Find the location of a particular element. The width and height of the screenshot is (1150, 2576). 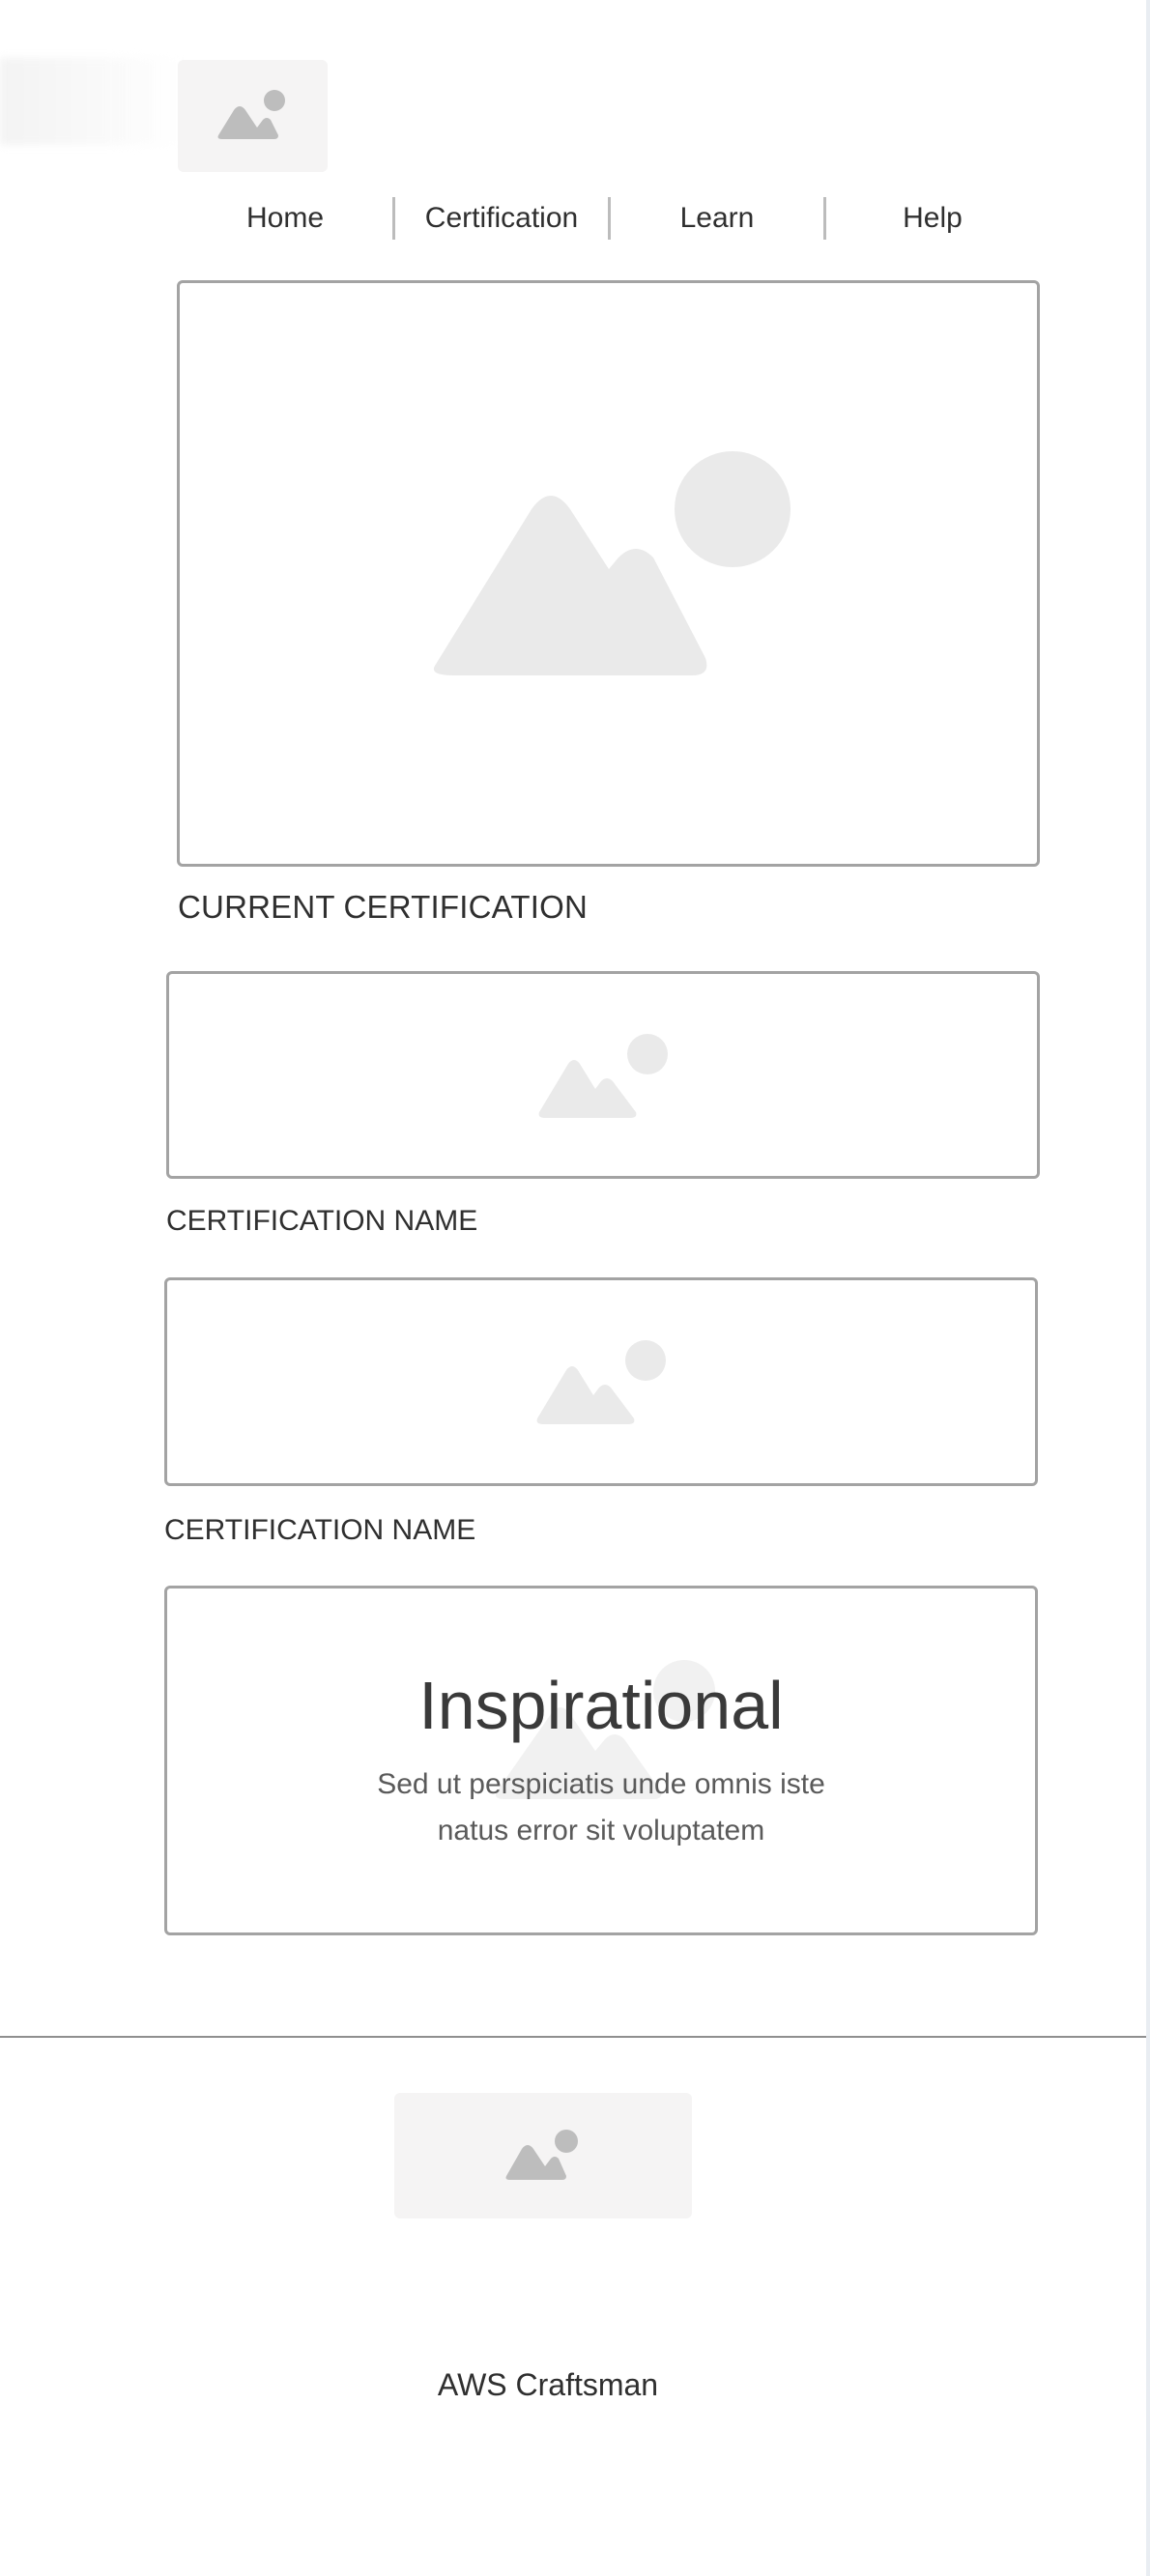

main-nav: Home Certification Learn Help is located at coordinates (608, 218).